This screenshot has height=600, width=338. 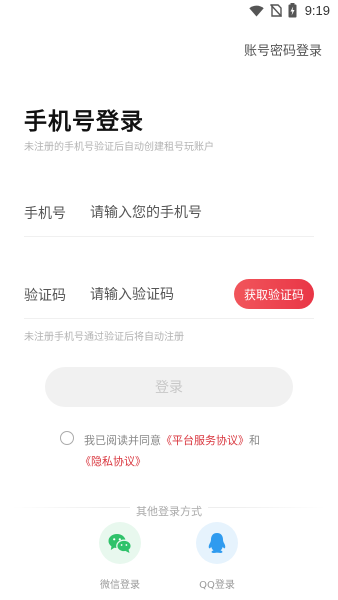 What do you see at coordinates (274, 294) in the screenshot?
I see `get-code-button: 获取验证码` at bounding box center [274, 294].